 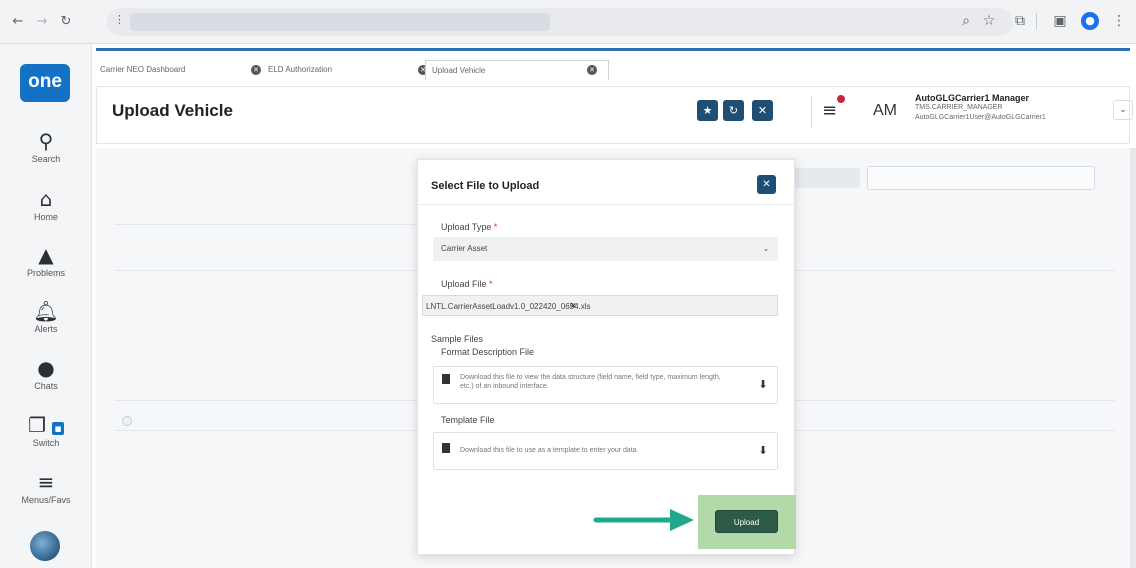 I want to click on sample-files-label: Sample Files, so click(x=457, y=339).